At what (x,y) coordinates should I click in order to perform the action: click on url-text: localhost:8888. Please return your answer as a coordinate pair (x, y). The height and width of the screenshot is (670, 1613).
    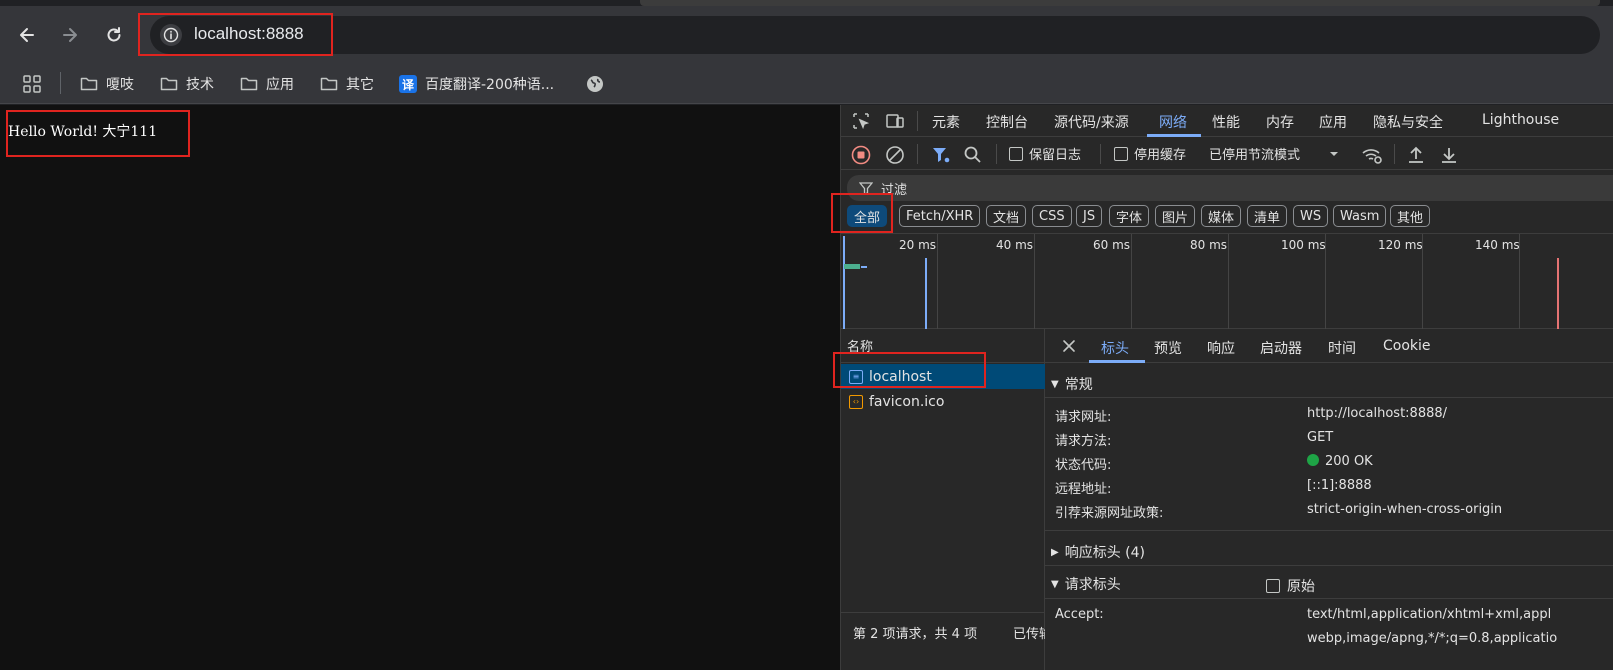
    Looking at the image, I should click on (249, 34).